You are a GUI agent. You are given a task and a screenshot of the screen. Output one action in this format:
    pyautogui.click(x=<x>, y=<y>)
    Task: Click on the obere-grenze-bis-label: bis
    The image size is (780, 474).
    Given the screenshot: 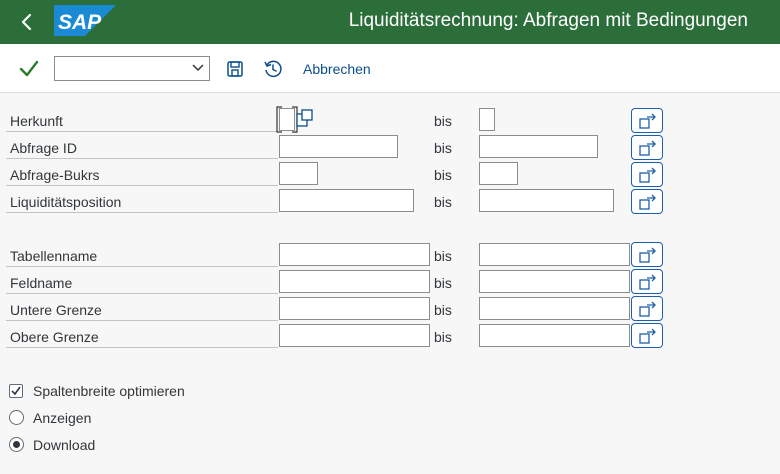 What is the action you would take?
    pyautogui.click(x=443, y=337)
    